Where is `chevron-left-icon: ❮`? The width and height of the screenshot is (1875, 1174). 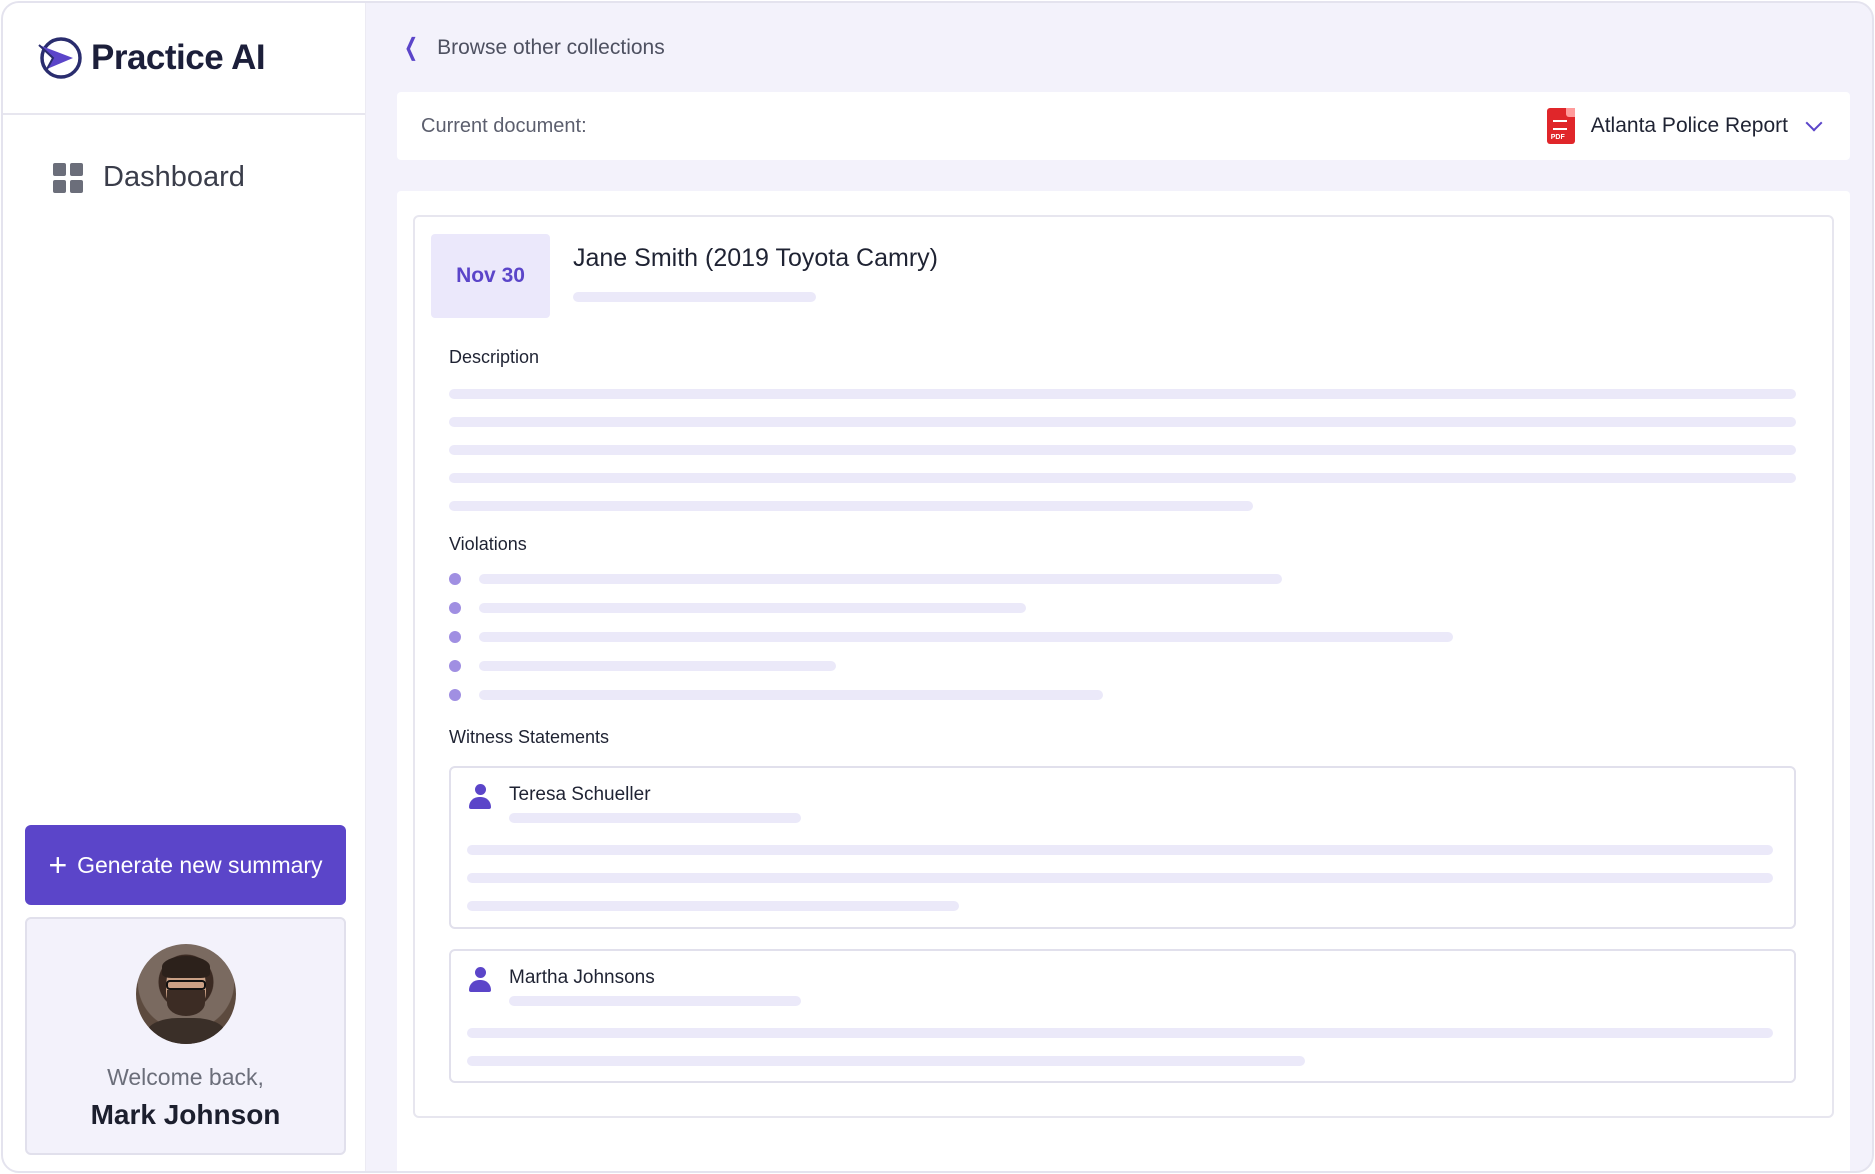 chevron-left-icon: ❮ is located at coordinates (411, 47).